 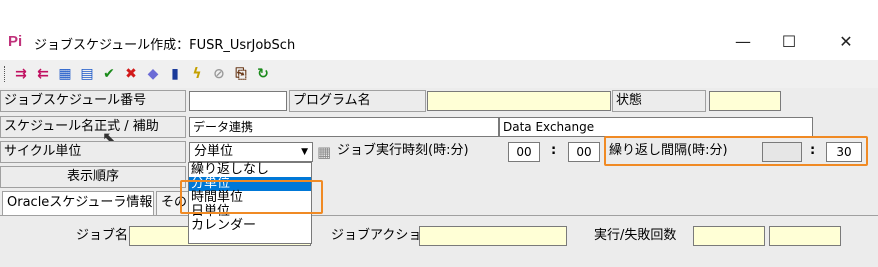 I want to click on print-preview-icon: ▦, so click(x=65, y=74).